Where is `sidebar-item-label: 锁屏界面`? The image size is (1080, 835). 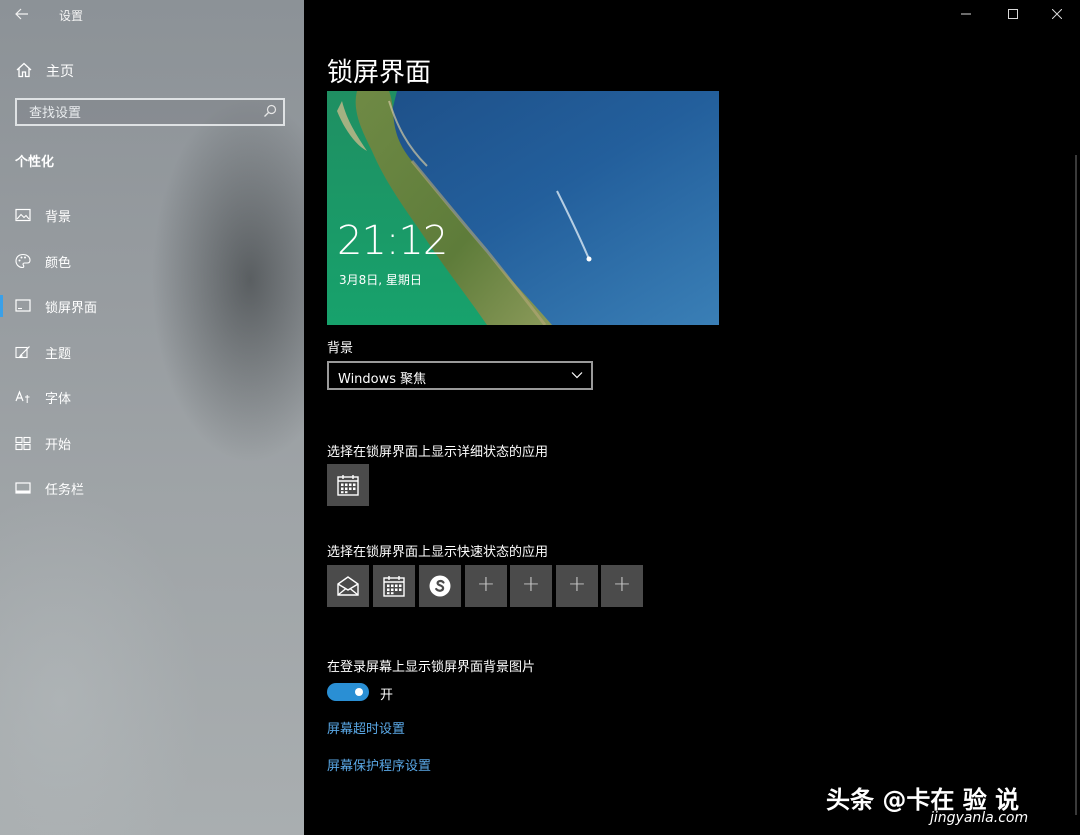 sidebar-item-label: 锁屏界面 is located at coordinates (71, 308).